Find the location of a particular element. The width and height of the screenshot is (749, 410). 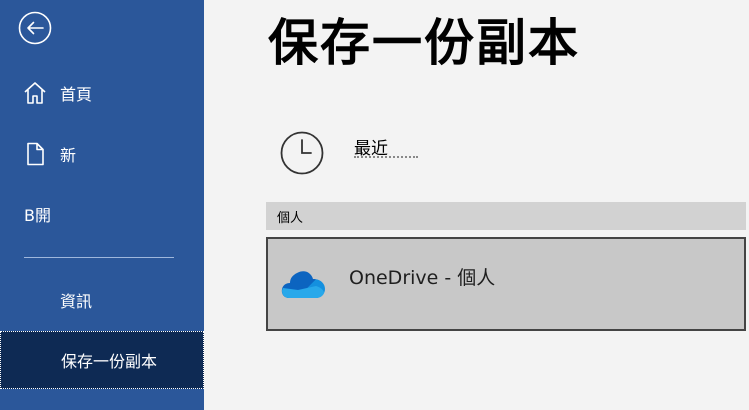

back-button is located at coordinates (35, 28).